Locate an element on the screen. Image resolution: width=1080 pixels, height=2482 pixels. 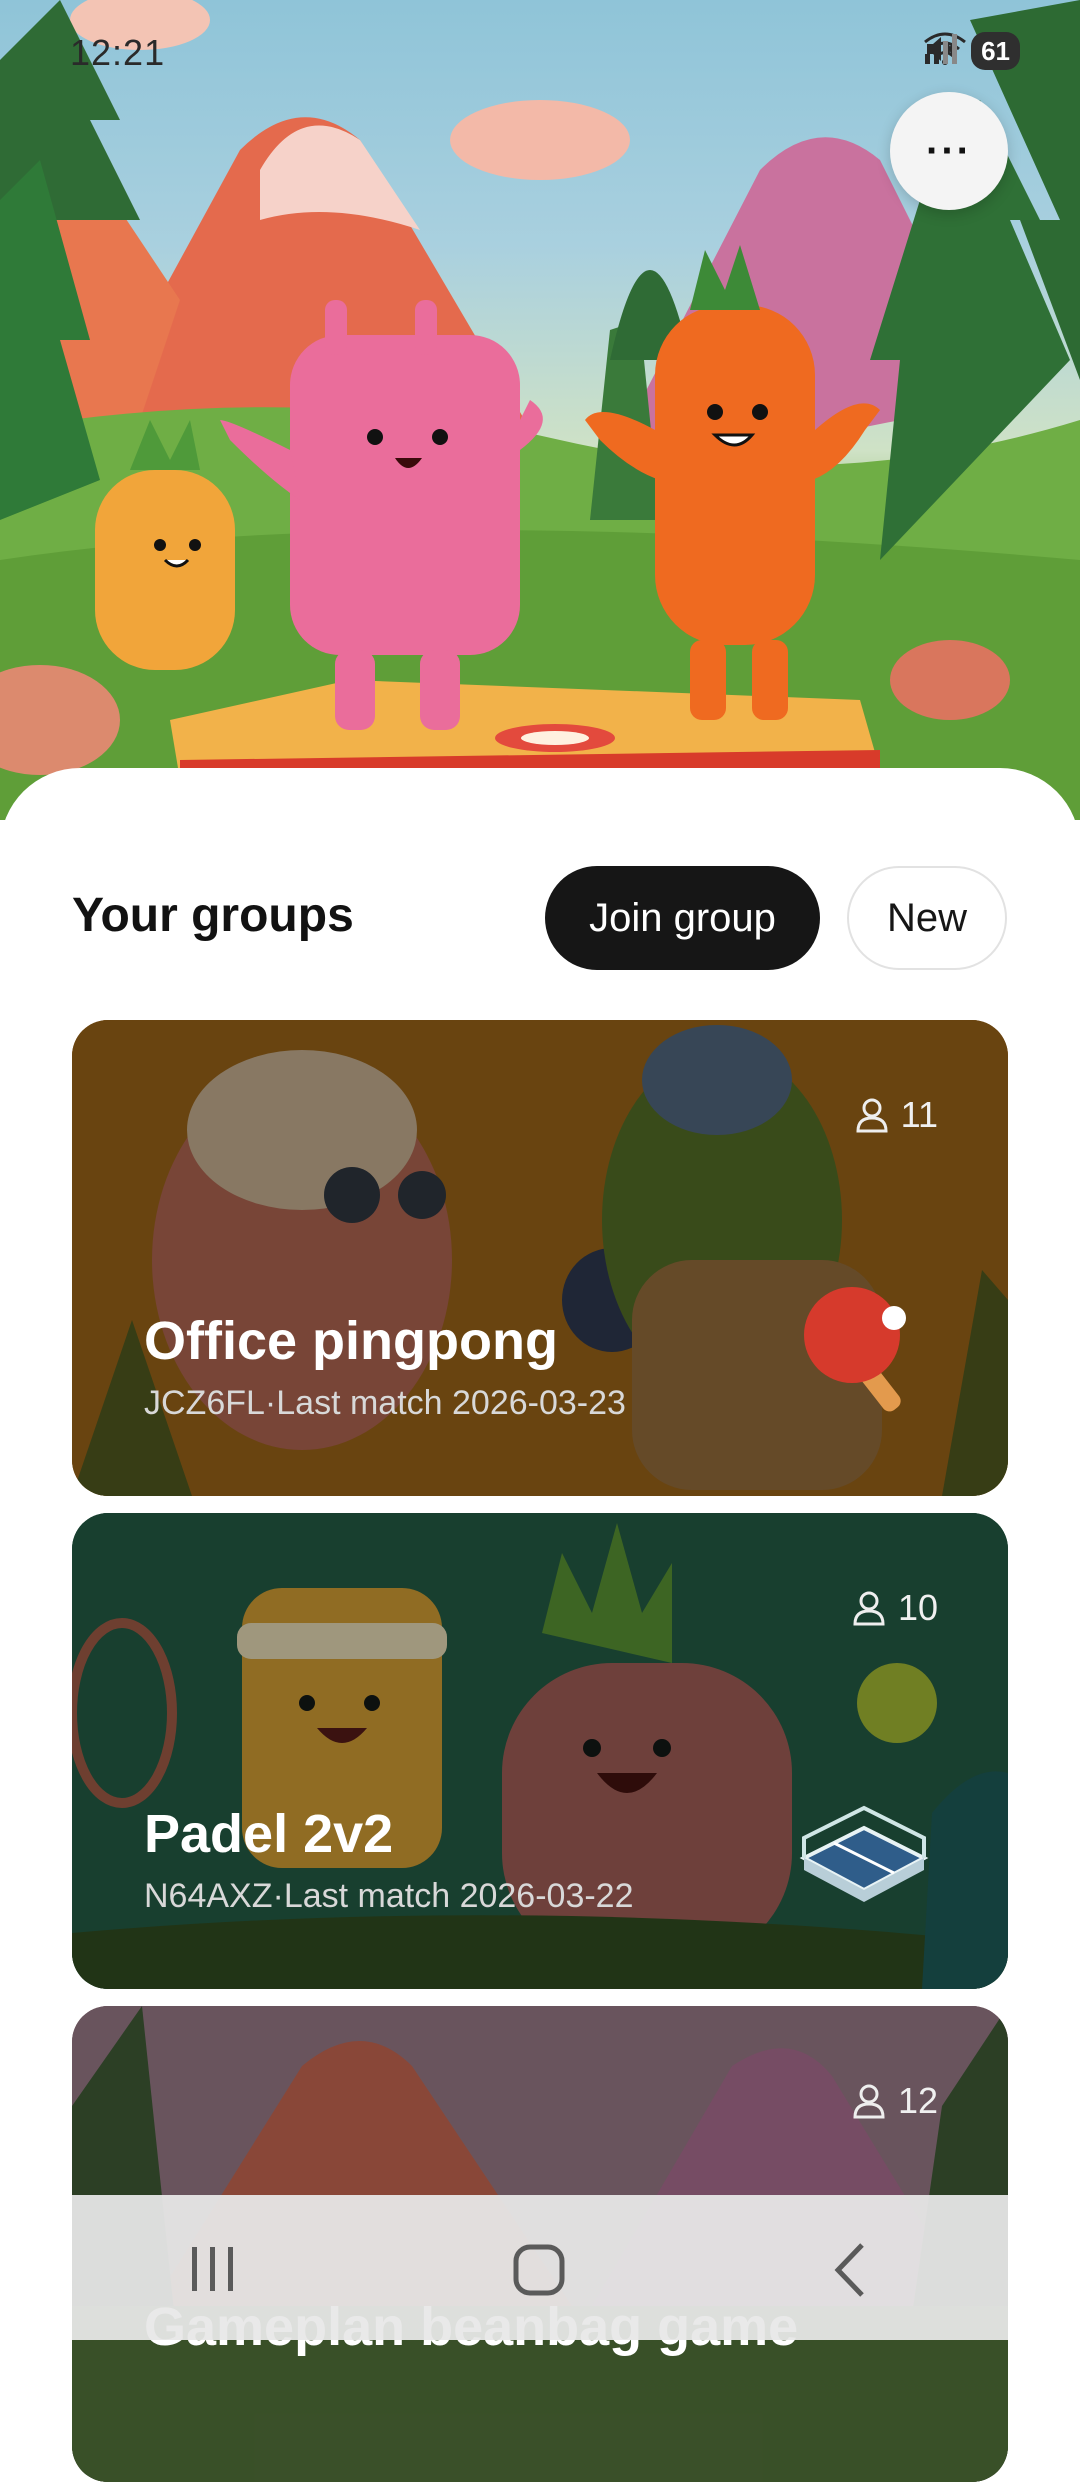
more-icon: ··· is located at coordinates (949, 150).